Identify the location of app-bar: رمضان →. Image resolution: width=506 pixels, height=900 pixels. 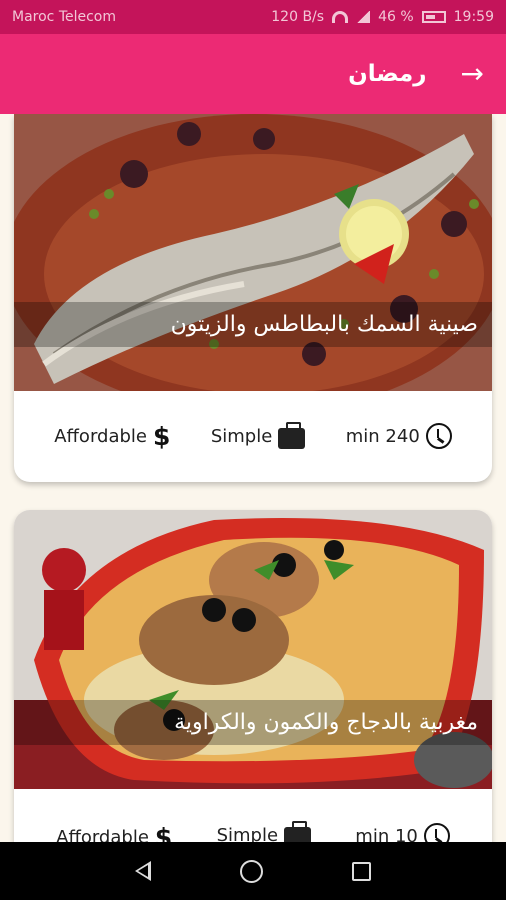
(253, 74).